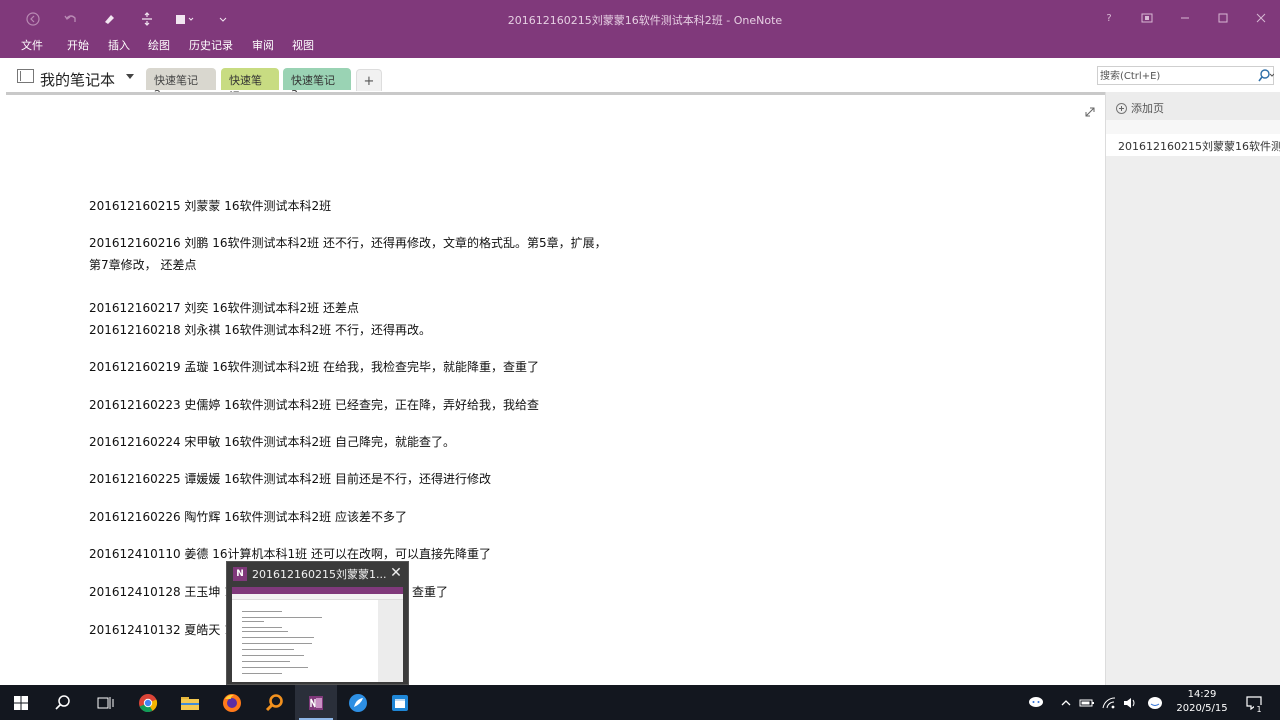  I want to click on wifi-tray-button, so click(1109, 702).